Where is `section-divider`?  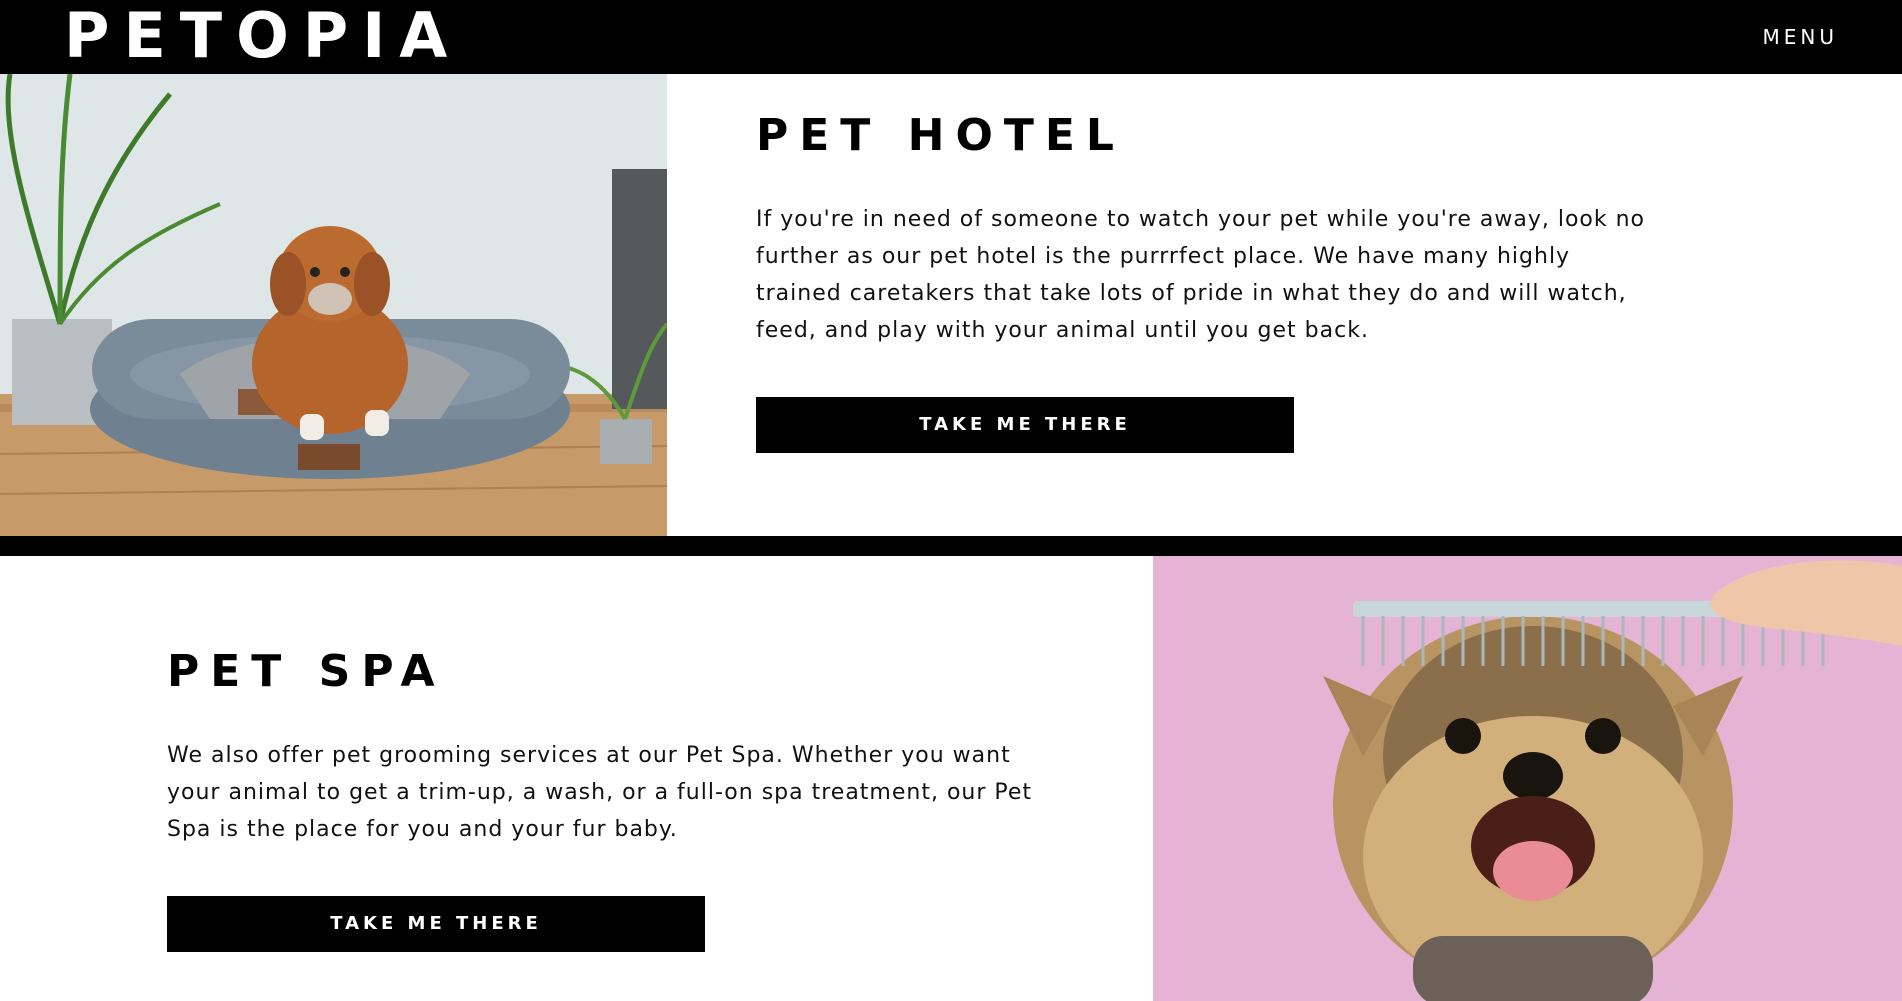
section-divider is located at coordinates (951, 546).